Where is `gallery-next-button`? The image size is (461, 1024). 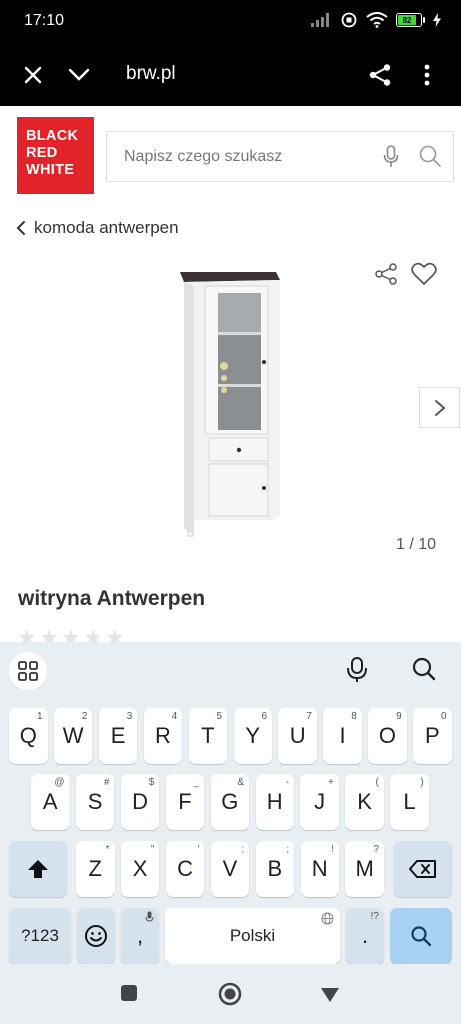
gallery-next-button is located at coordinates (439, 407).